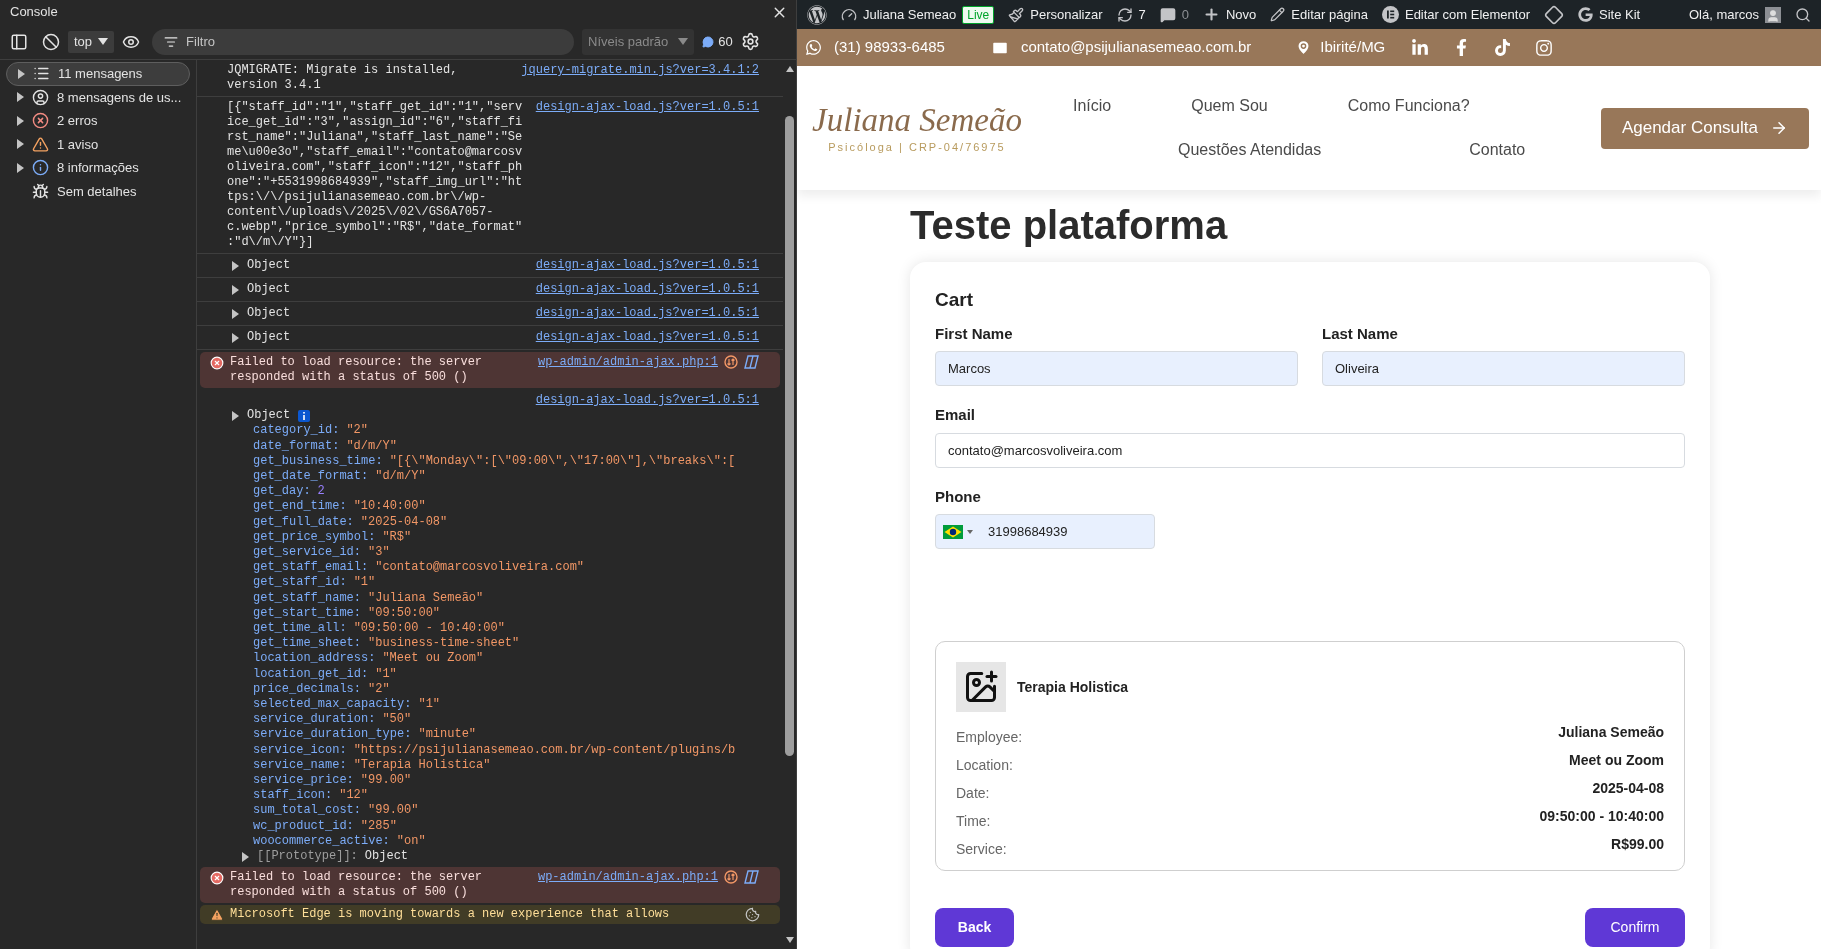 The height and width of the screenshot is (949, 1821). Describe the element at coordinates (717, 41) in the screenshot. I see `issues-counter: 60` at that location.